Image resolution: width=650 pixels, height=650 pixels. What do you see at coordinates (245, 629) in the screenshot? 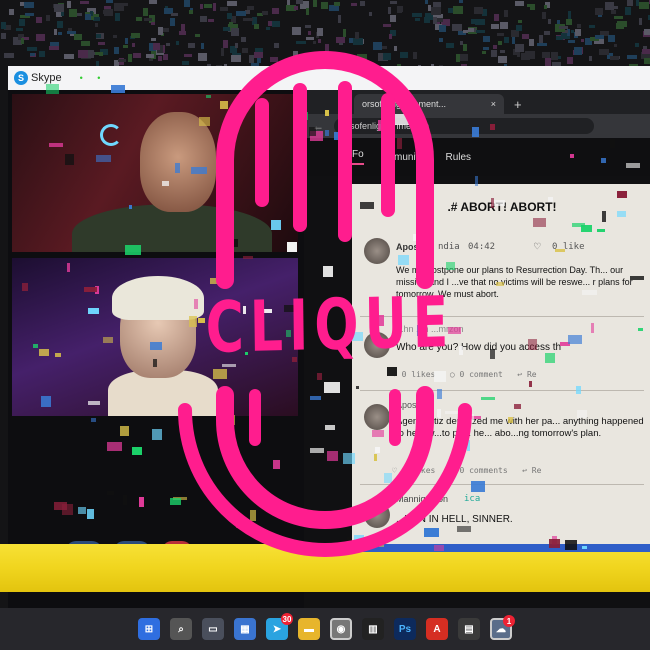
I see `widgets-icon: ▦` at bounding box center [245, 629].